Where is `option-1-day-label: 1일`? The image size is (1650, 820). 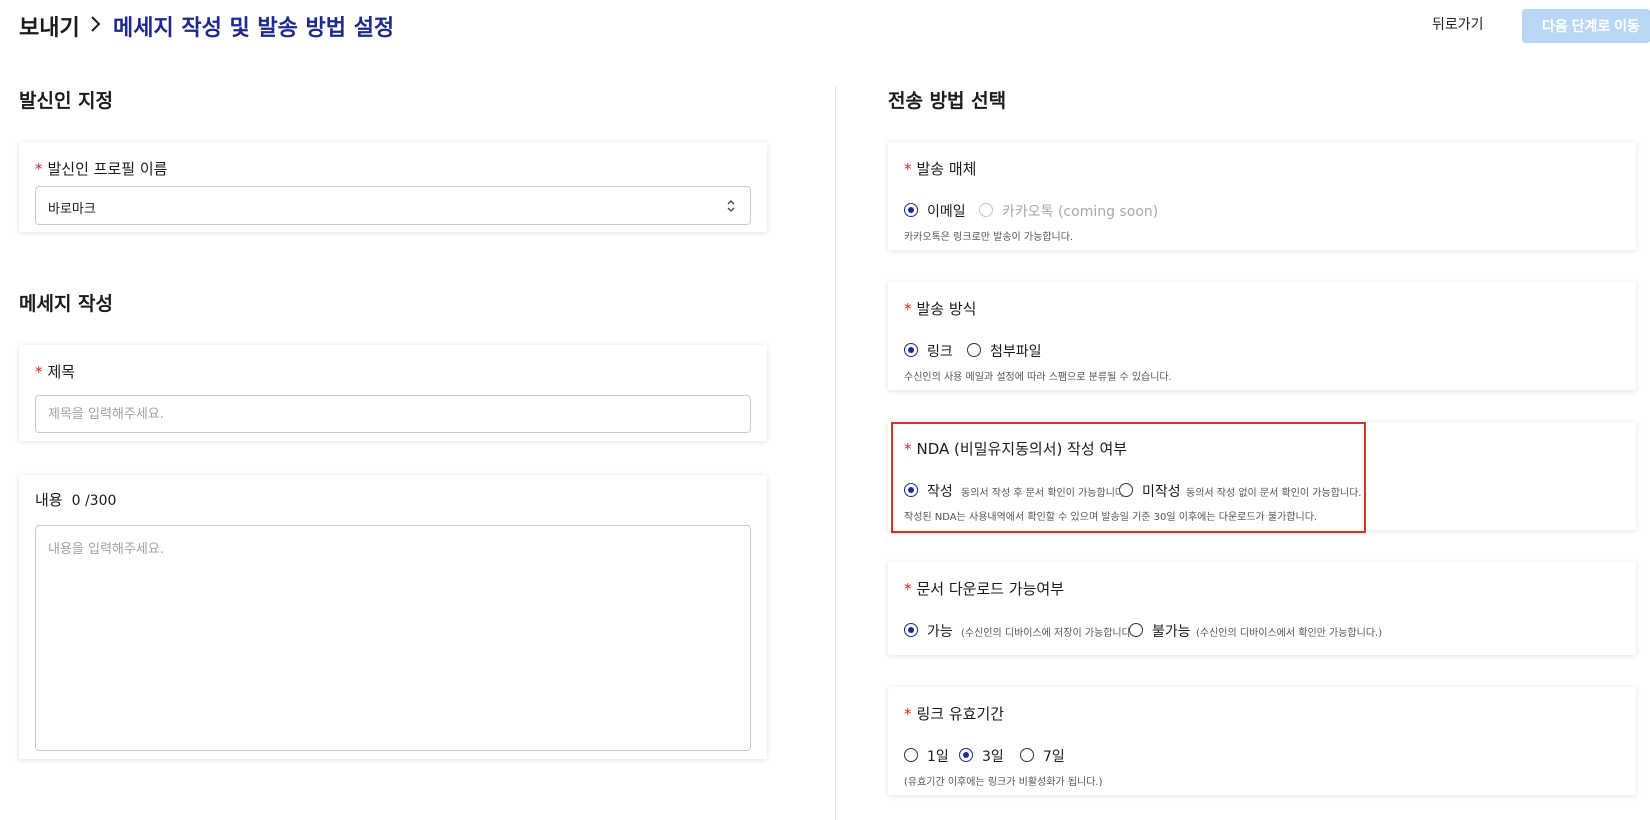 option-1-day-label: 1일 is located at coordinates (938, 756).